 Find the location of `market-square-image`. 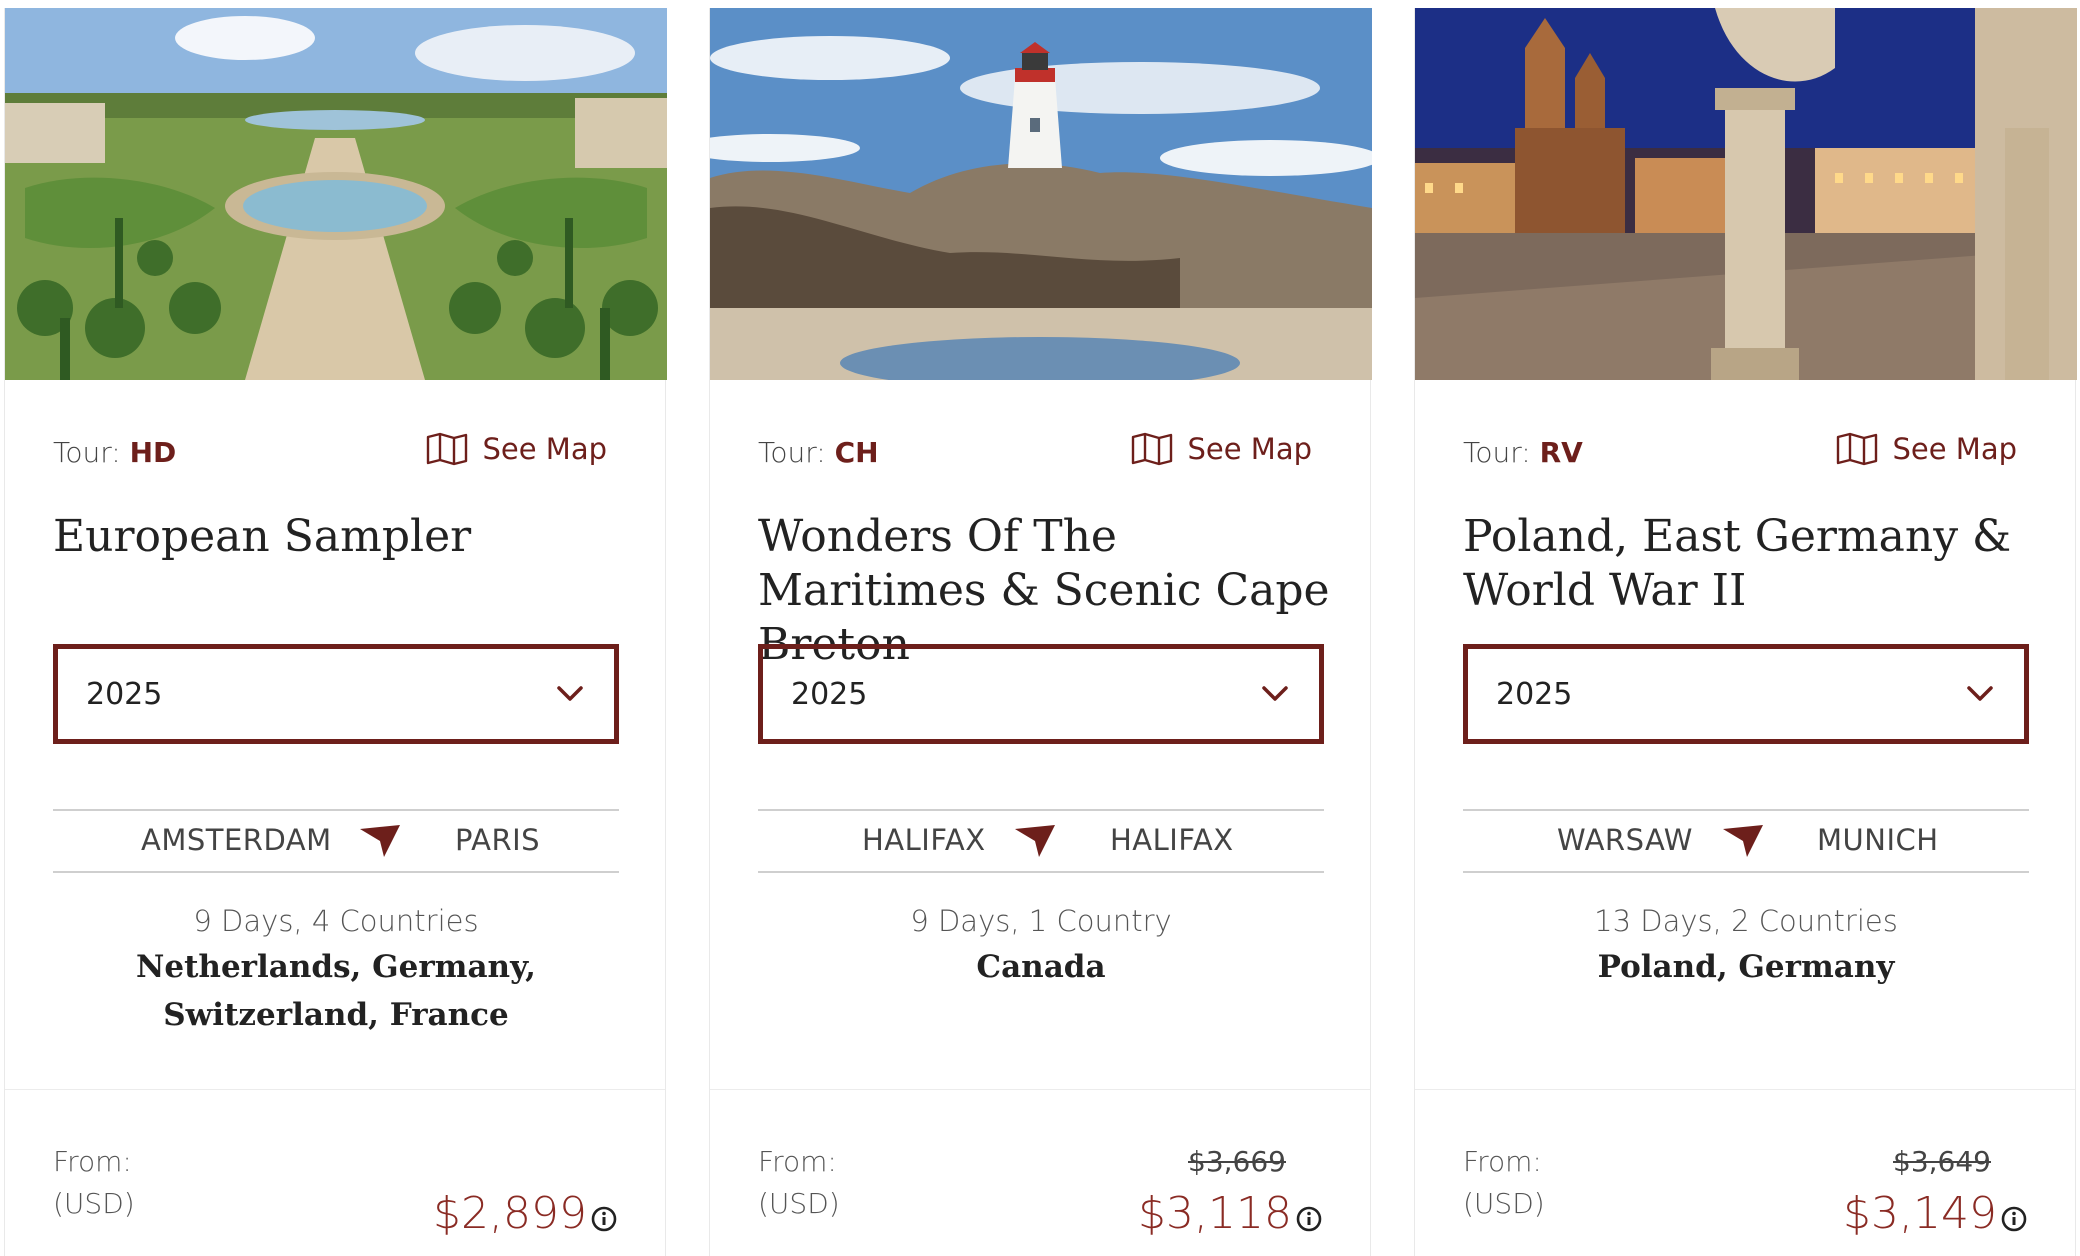

market-square-image is located at coordinates (1746, 194).